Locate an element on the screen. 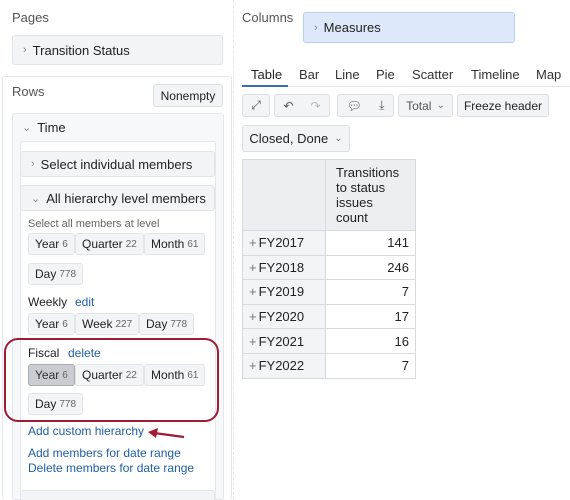  level-chip-year: Year 6 is located at coordinates (51, 244).